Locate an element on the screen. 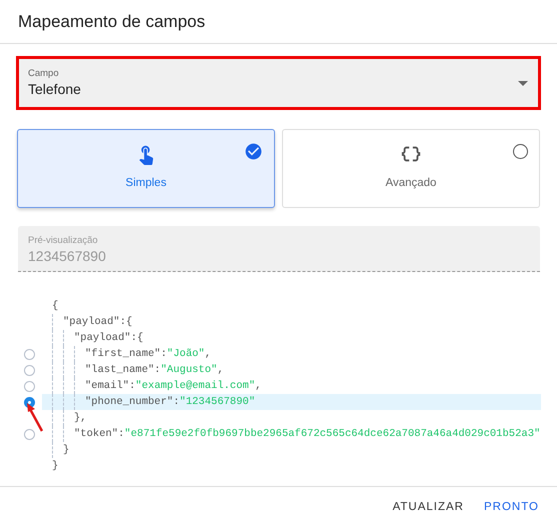 The height and width of the screenshot is (527, 557). dialog-button: ATUALIZAR is located at coordinates (428, 507).